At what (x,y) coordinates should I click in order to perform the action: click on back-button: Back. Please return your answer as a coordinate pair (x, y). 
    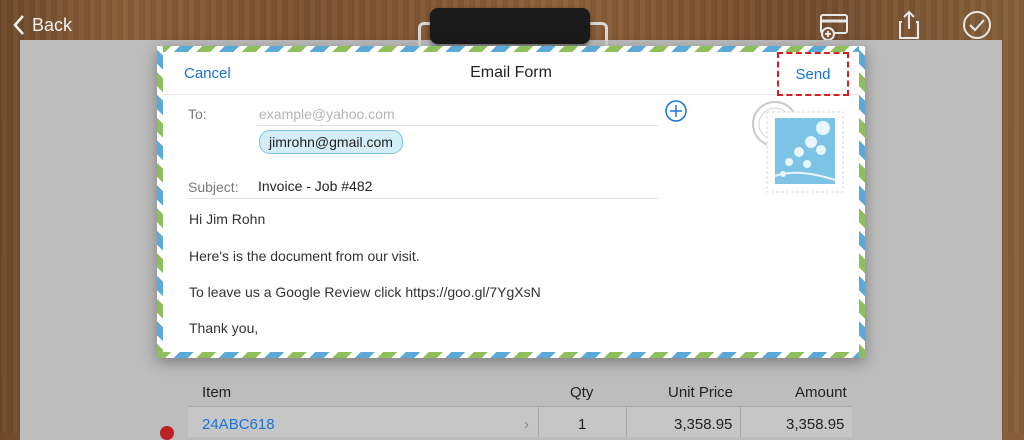
    Looking at the image, I should click on (42, 25).